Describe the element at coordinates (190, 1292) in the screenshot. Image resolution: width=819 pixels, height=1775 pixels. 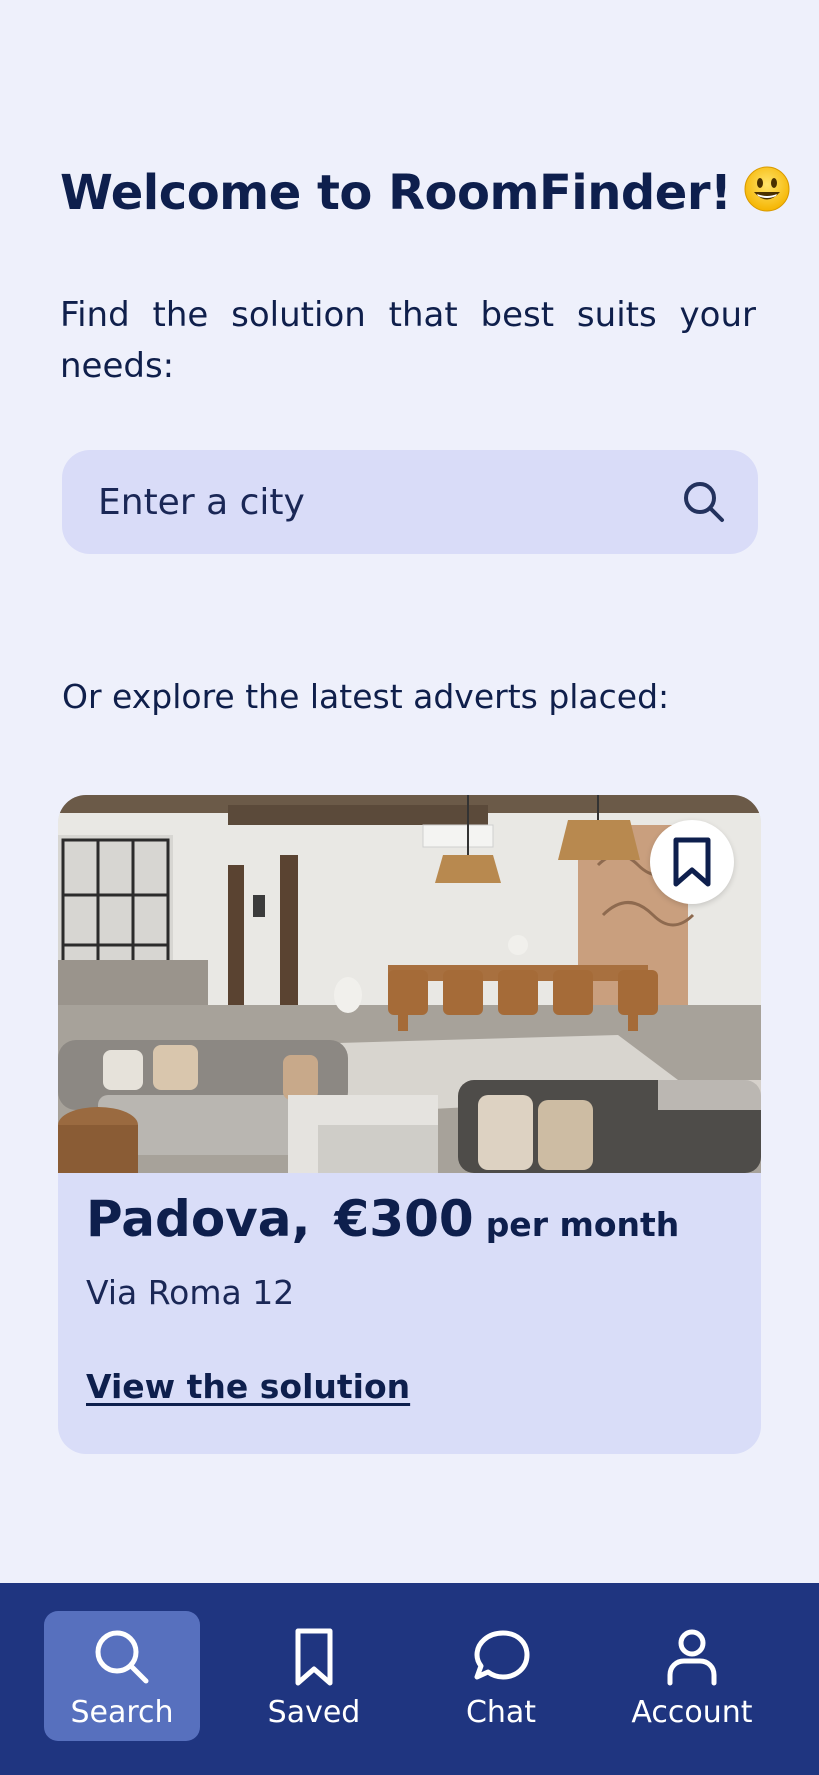
I see `listing-address: Via Roma 12` at that location.